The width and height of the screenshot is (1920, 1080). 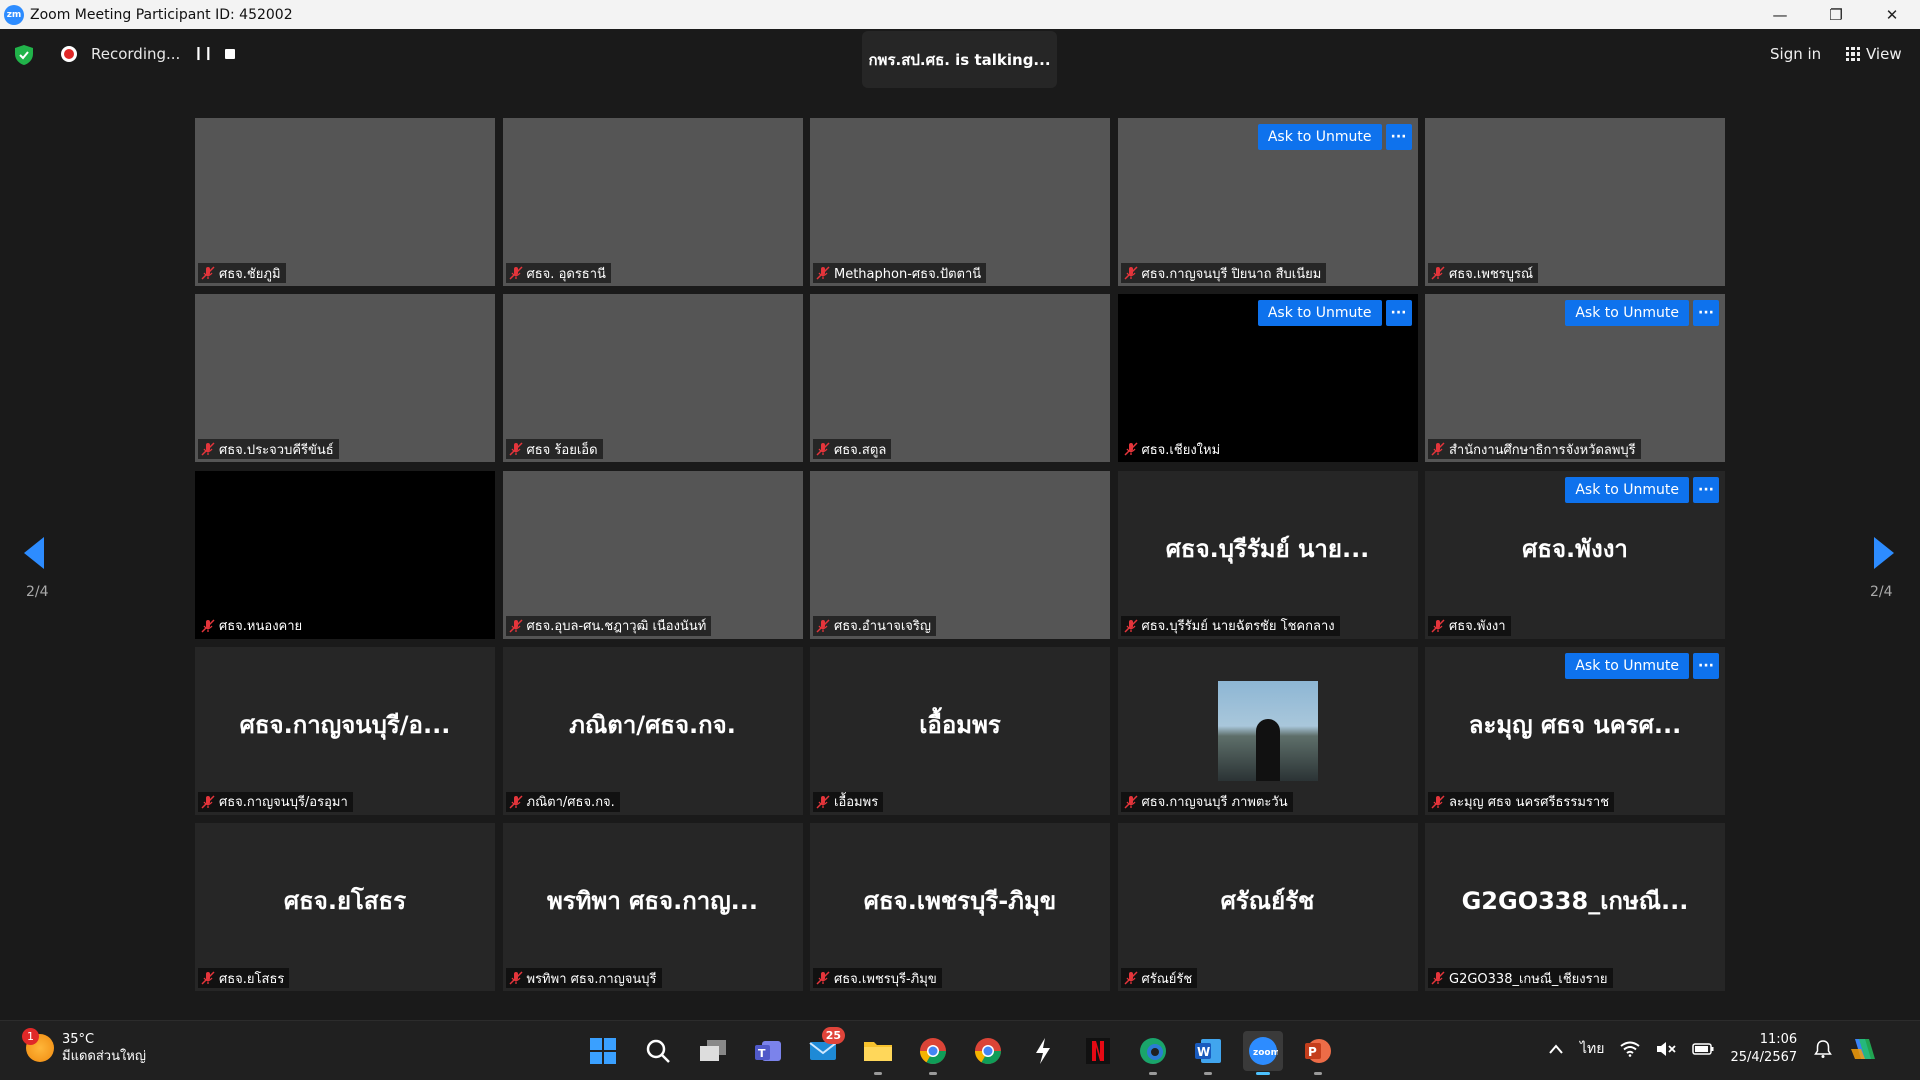 I want to click on powerpoint-app: P, so click(x=1318, y=1053).